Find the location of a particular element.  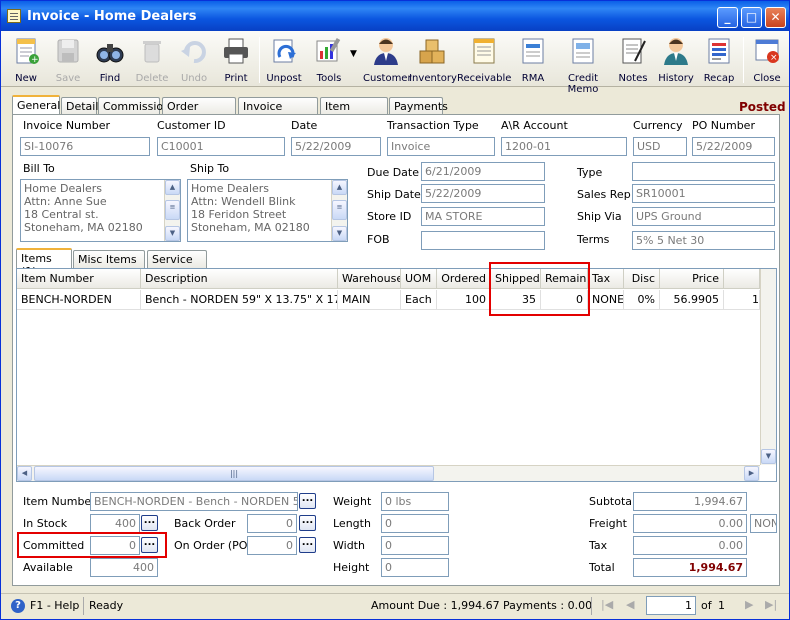

column-header-extra is located at coordinates (742, 279).